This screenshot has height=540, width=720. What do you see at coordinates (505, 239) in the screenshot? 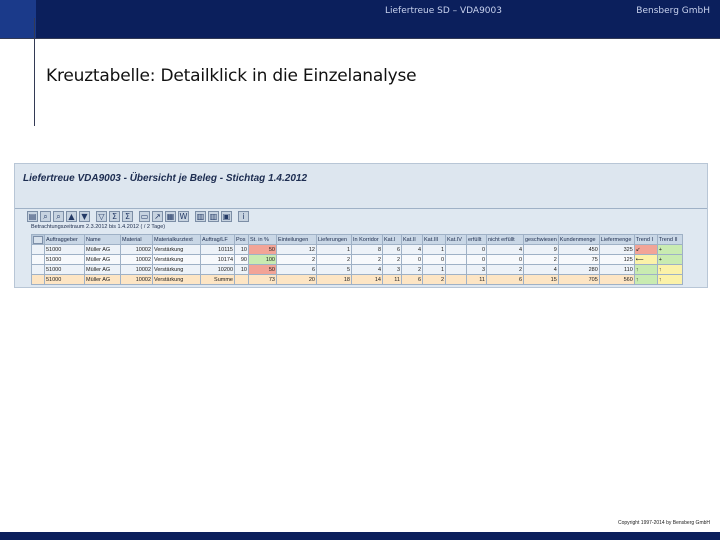
I see `column-header: nicht erfüllt` at bounding box center [505, 239].